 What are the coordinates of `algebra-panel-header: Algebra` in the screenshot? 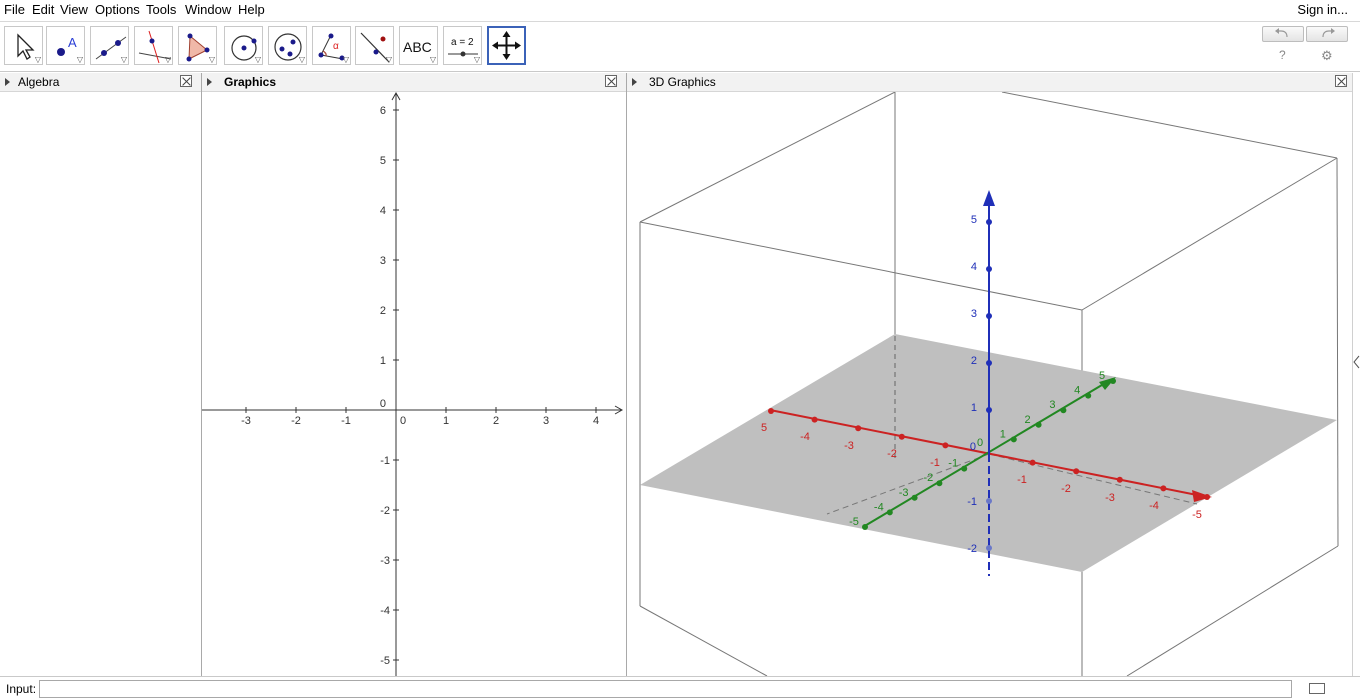 It's located at (100, 82).